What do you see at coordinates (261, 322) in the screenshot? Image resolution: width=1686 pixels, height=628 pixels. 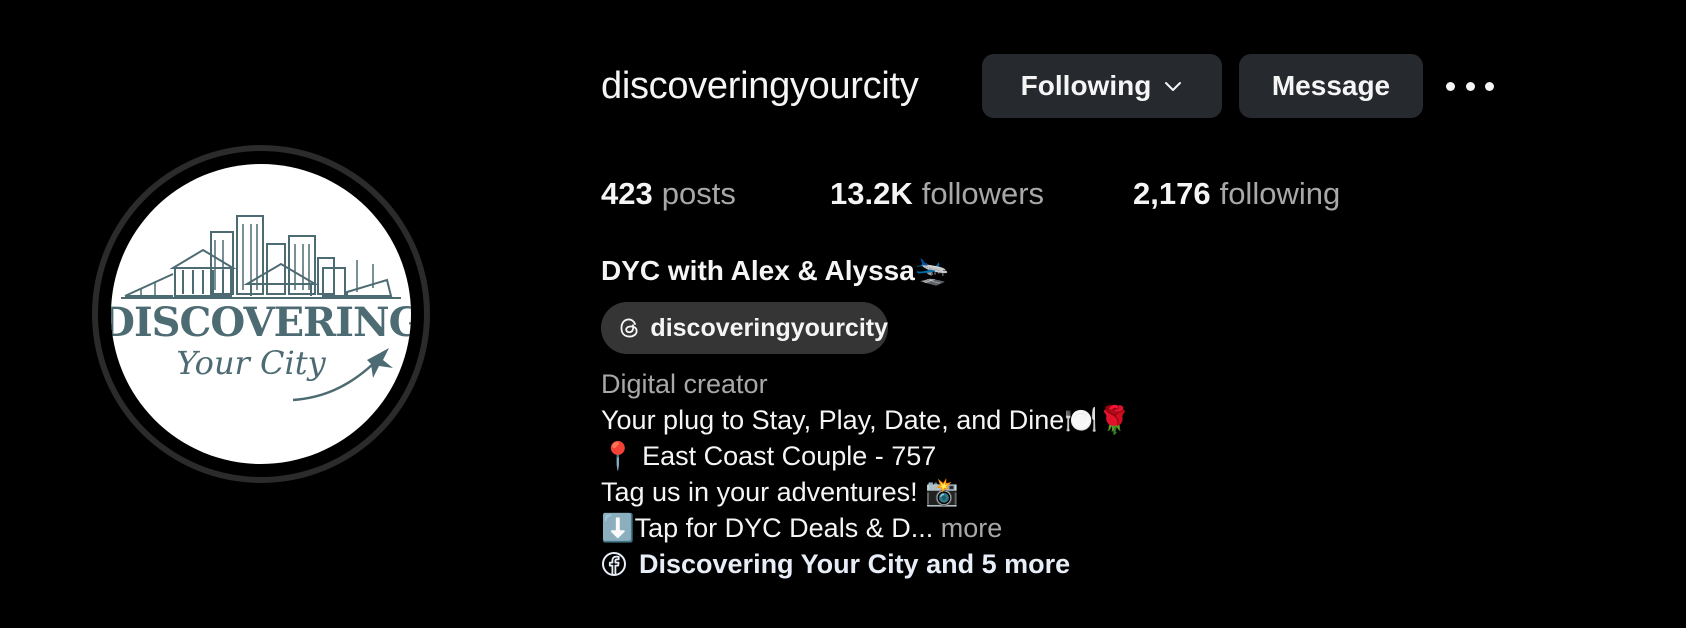 I see `svg-text: DISCOVERING` at bounding box center [261, 322].